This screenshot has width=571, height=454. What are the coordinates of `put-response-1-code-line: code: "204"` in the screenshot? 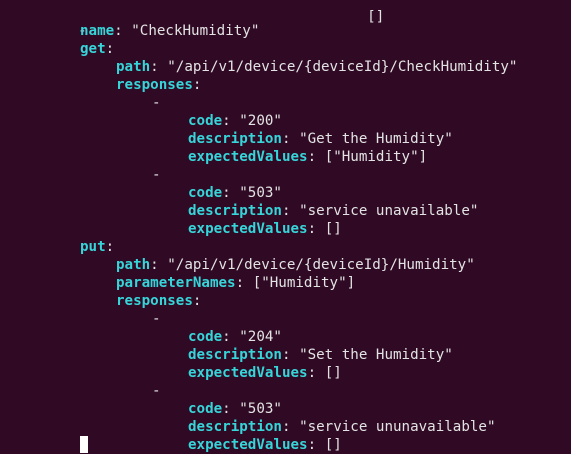 It's located at (235, 337).